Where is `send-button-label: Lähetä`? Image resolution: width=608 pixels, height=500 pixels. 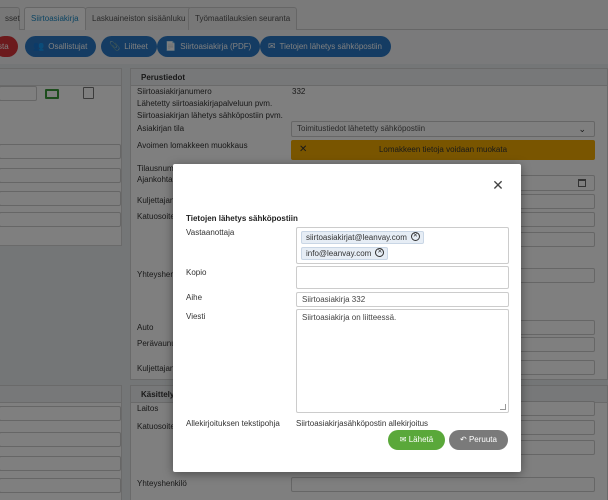
send-button-label: Lähetä is located at coordinates (421, 439).